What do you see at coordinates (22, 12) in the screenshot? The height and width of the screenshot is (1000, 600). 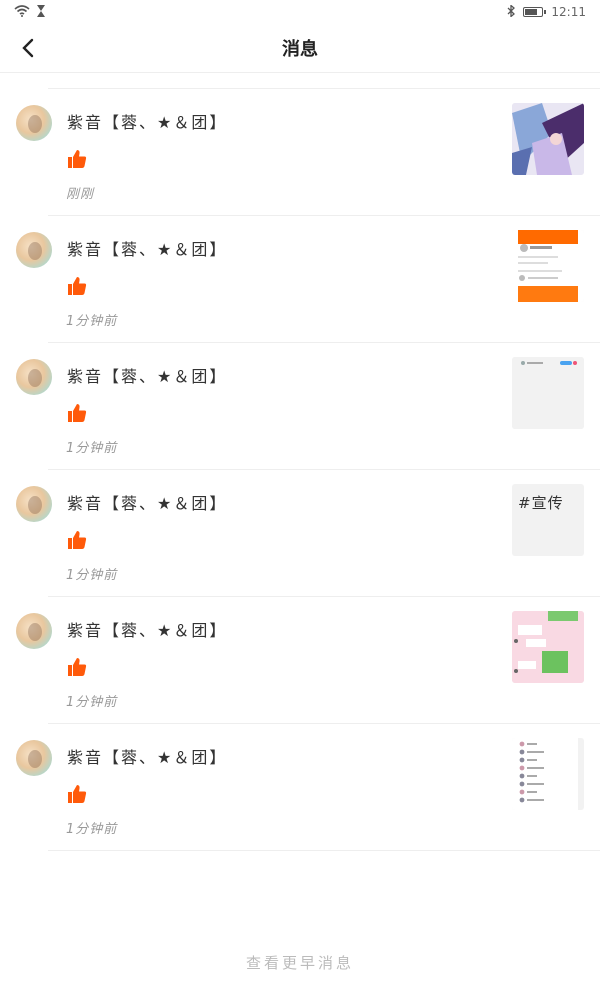 I see `wifi-icon` at bounding box center [22, 12].